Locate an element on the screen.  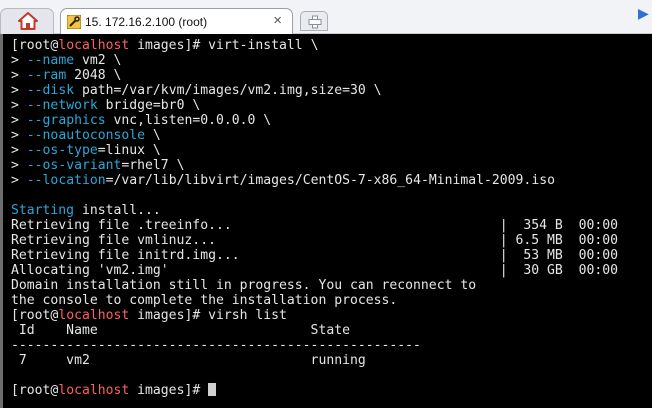
status-strip is located at coordinates (326, 410).